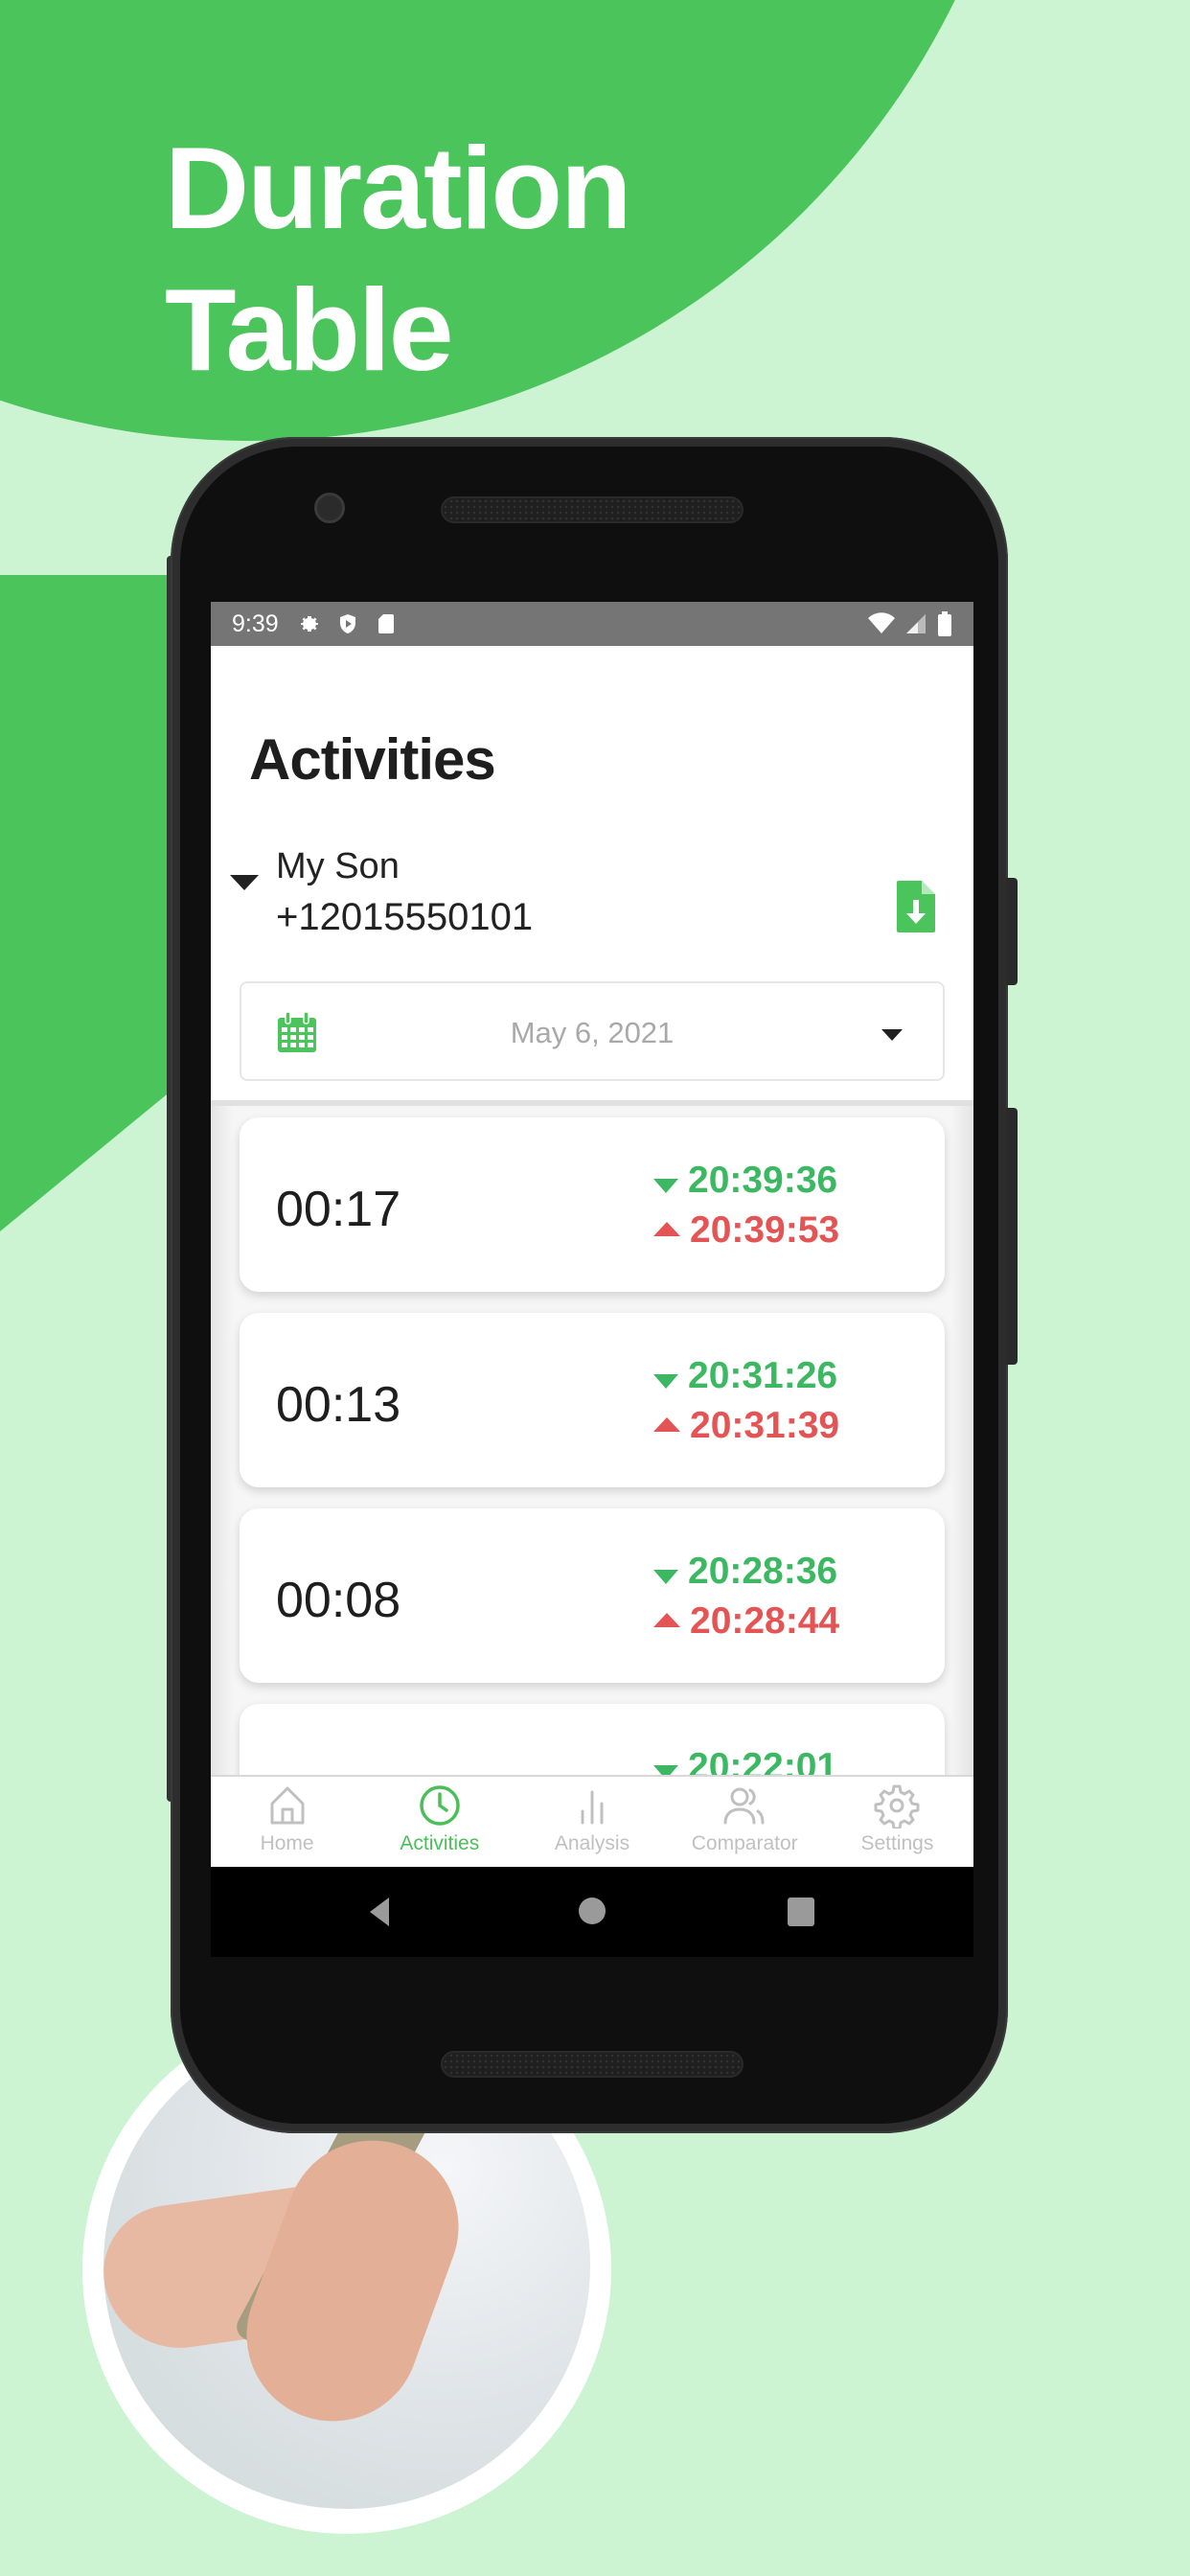  What do you see at coordinates (945, 623) in the screenshot?
I see `battery-icon` at bounding box center [945, 623].